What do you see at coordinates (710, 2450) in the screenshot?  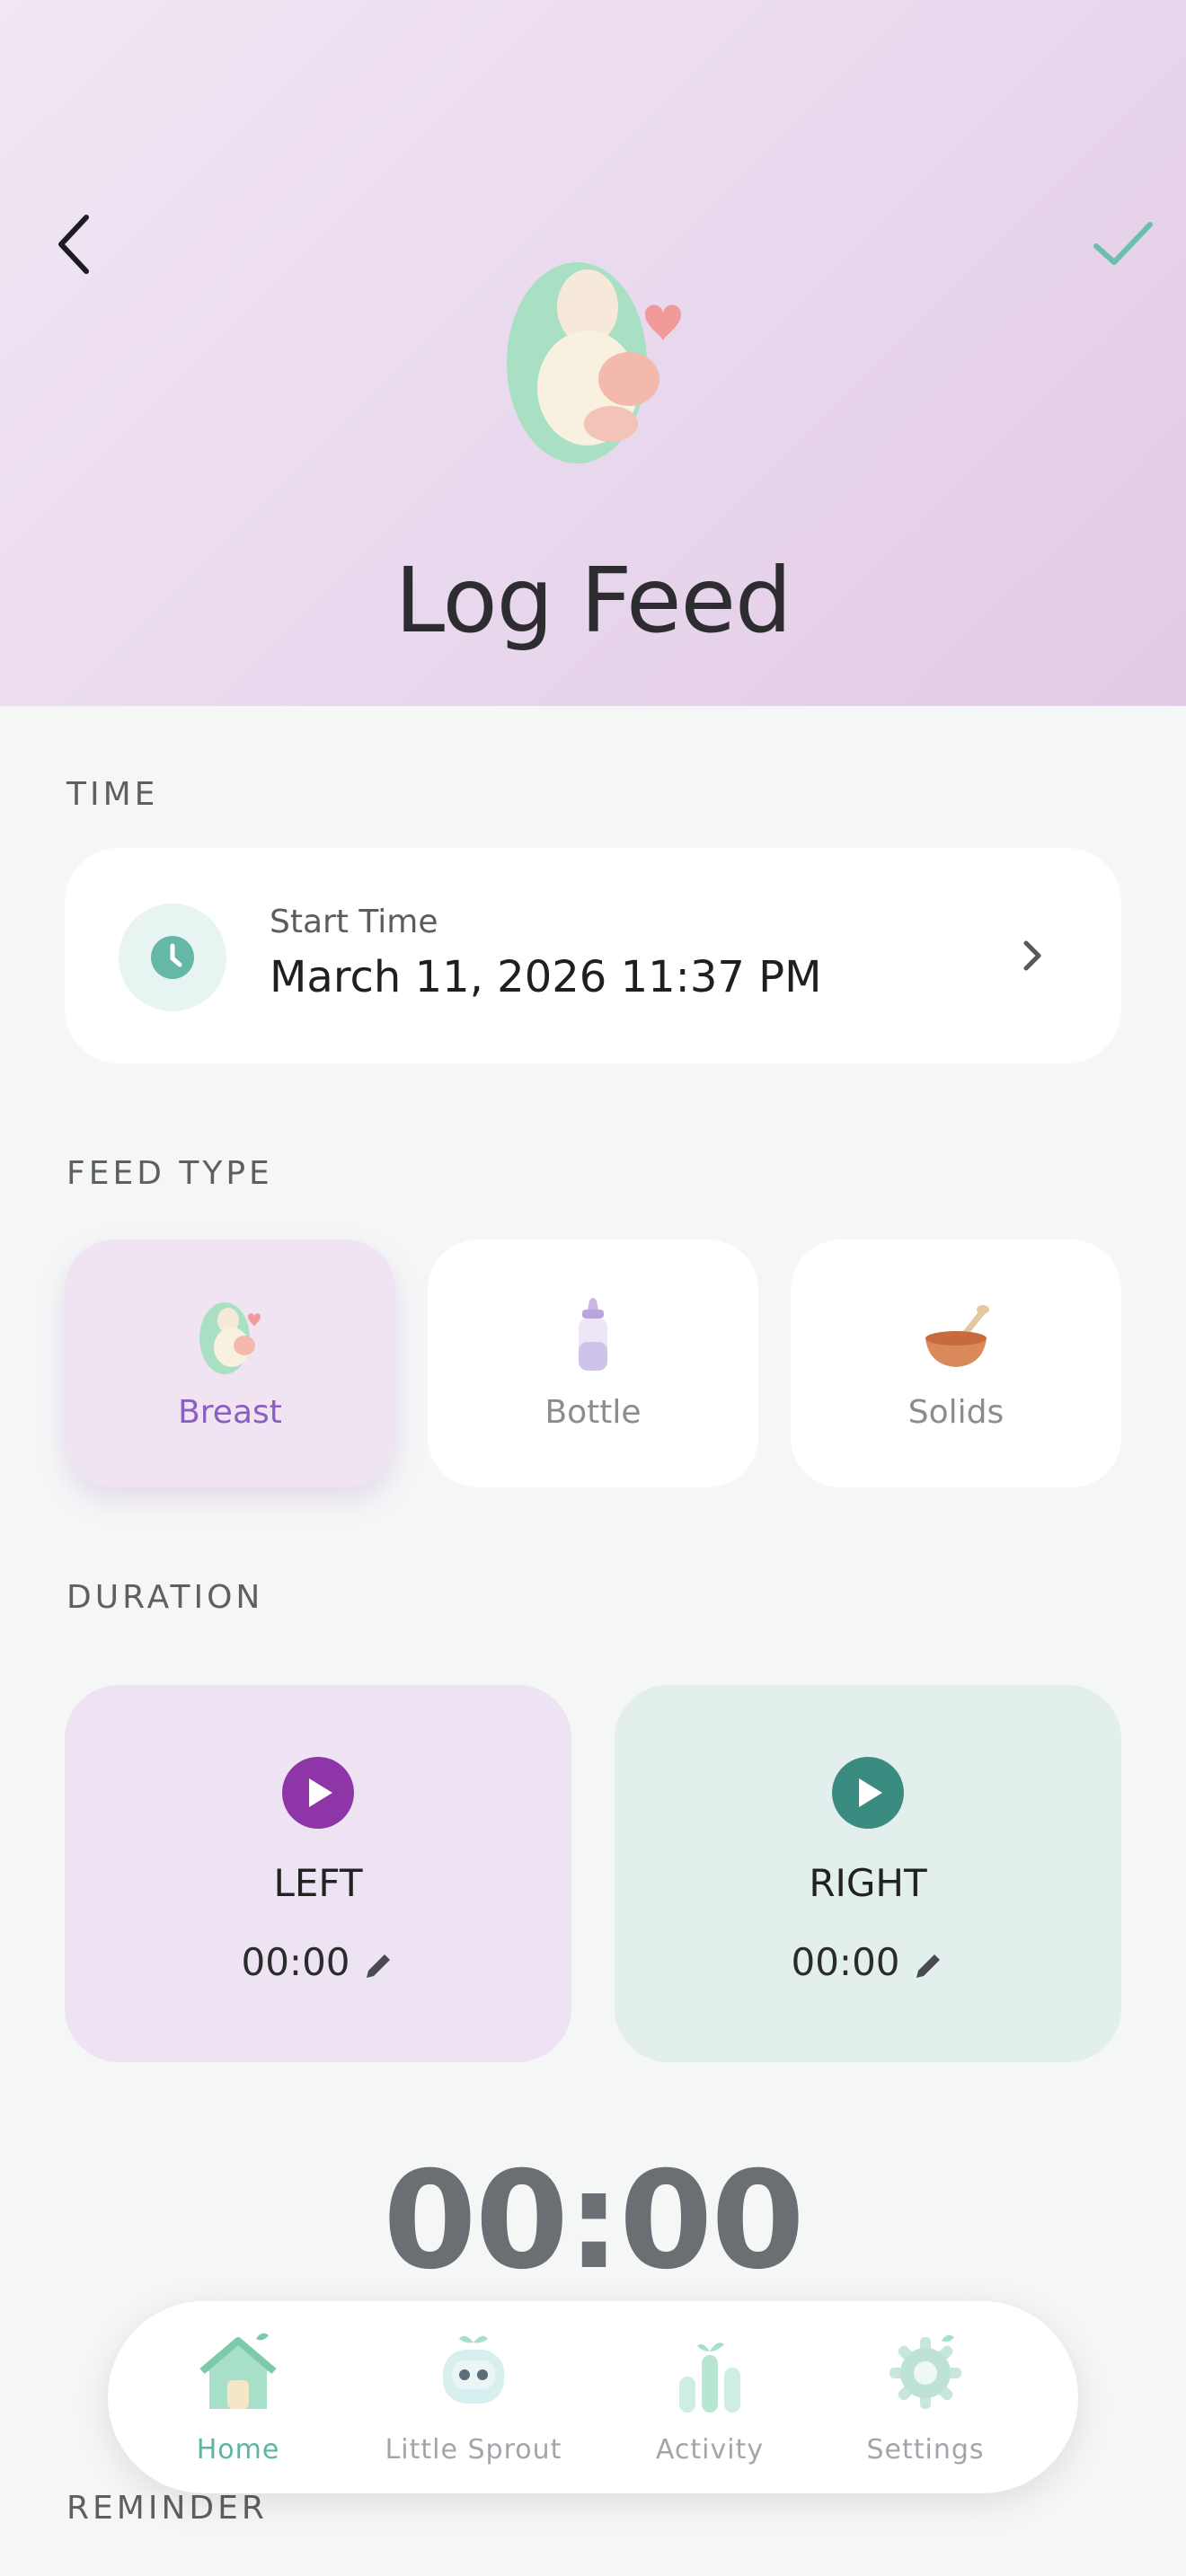 I see `tab-label: Activity` at bounding box center [710, 2450].